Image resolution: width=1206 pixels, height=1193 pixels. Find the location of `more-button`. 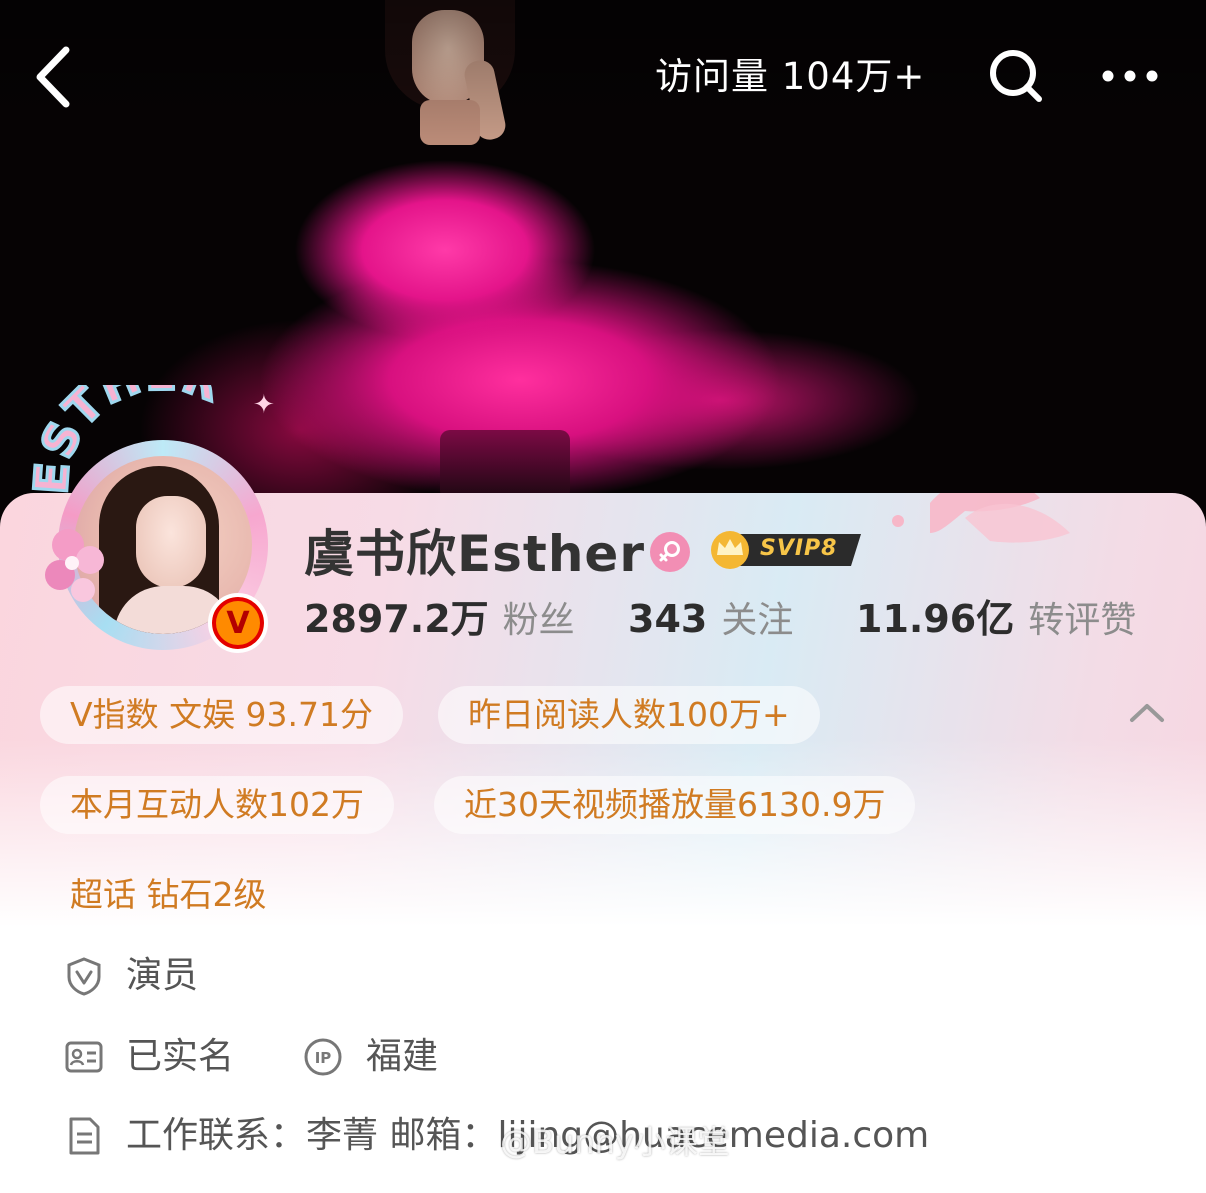

more-button is located at coordinates (1130, 76).